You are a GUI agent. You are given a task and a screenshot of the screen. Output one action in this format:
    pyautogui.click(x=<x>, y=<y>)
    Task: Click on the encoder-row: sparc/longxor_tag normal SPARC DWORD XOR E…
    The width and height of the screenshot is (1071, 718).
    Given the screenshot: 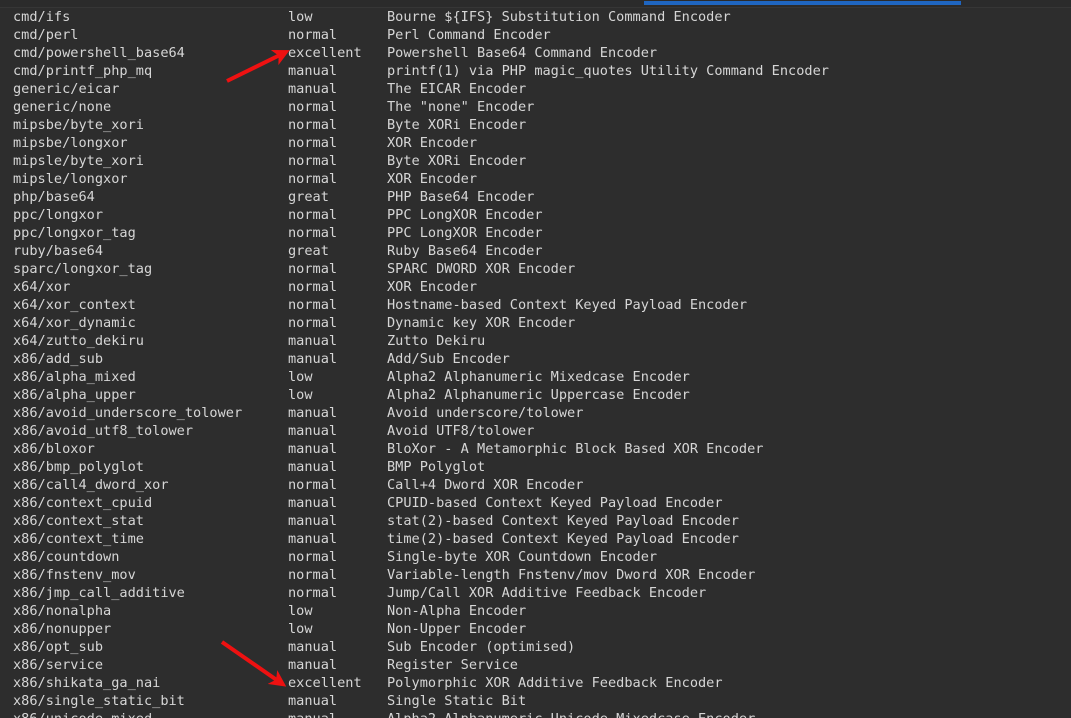 What is the action you would take?
    pyautogui.click(x=535, y=269)
    